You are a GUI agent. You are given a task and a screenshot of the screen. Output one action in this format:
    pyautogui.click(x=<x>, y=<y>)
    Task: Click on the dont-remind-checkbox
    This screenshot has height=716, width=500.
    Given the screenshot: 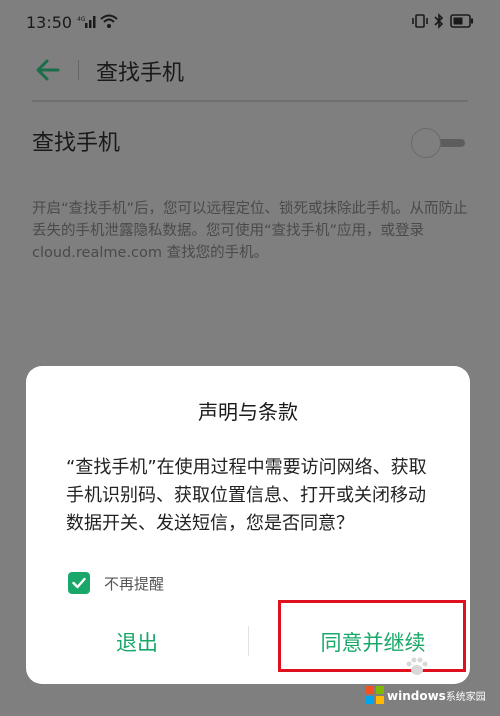 What is the action you would take?
    pyautogui.click(x=79, y=583)
    